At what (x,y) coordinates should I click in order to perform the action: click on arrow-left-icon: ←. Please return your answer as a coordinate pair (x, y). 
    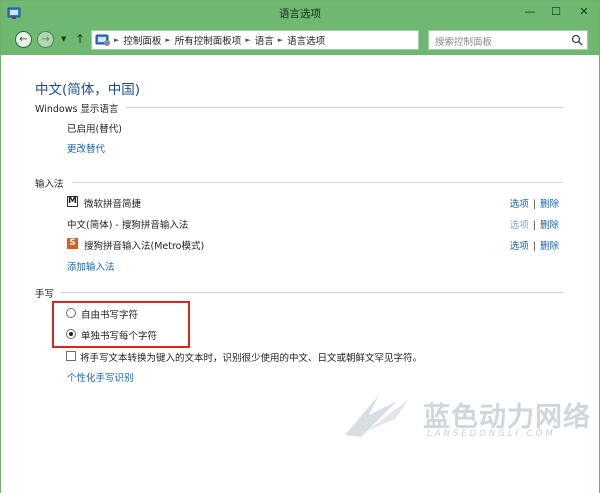
    Looking at the image, I should click on (23, 39).